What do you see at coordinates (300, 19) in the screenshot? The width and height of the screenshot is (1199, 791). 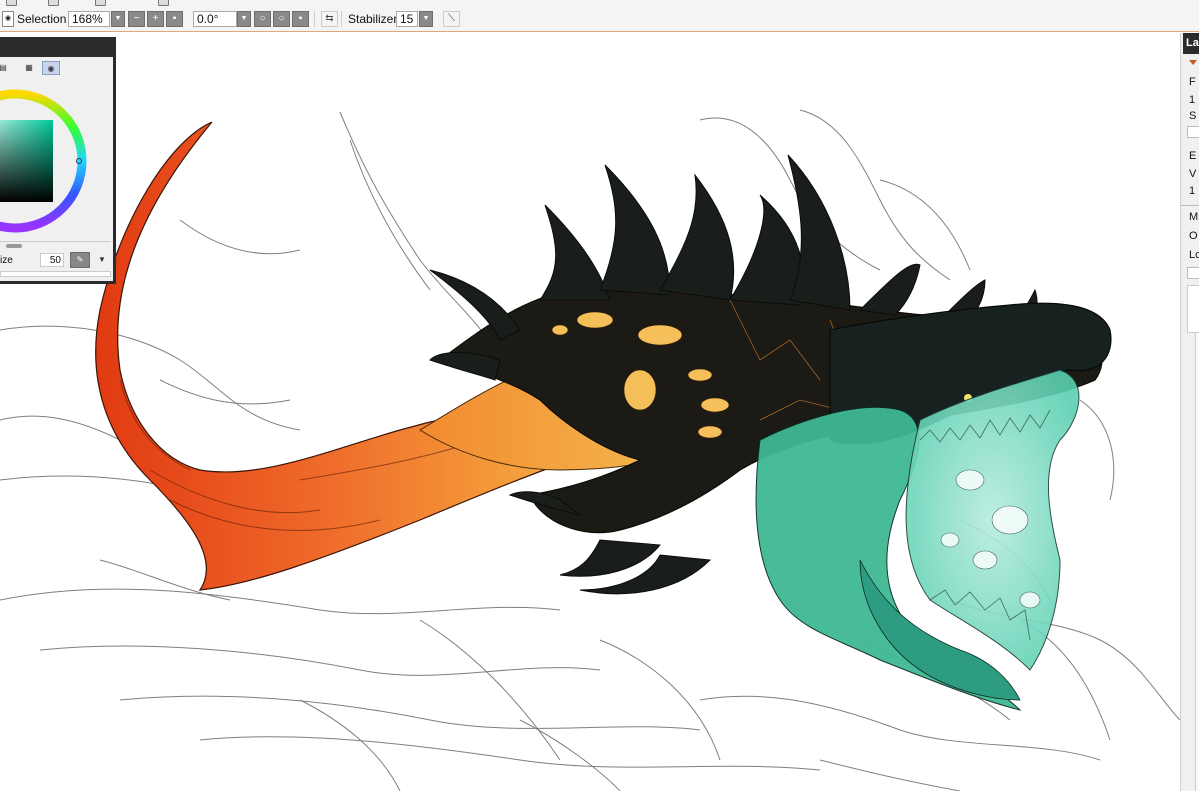 I see `rotate-reset-icon: ▪` at bounding box center [300, 19].